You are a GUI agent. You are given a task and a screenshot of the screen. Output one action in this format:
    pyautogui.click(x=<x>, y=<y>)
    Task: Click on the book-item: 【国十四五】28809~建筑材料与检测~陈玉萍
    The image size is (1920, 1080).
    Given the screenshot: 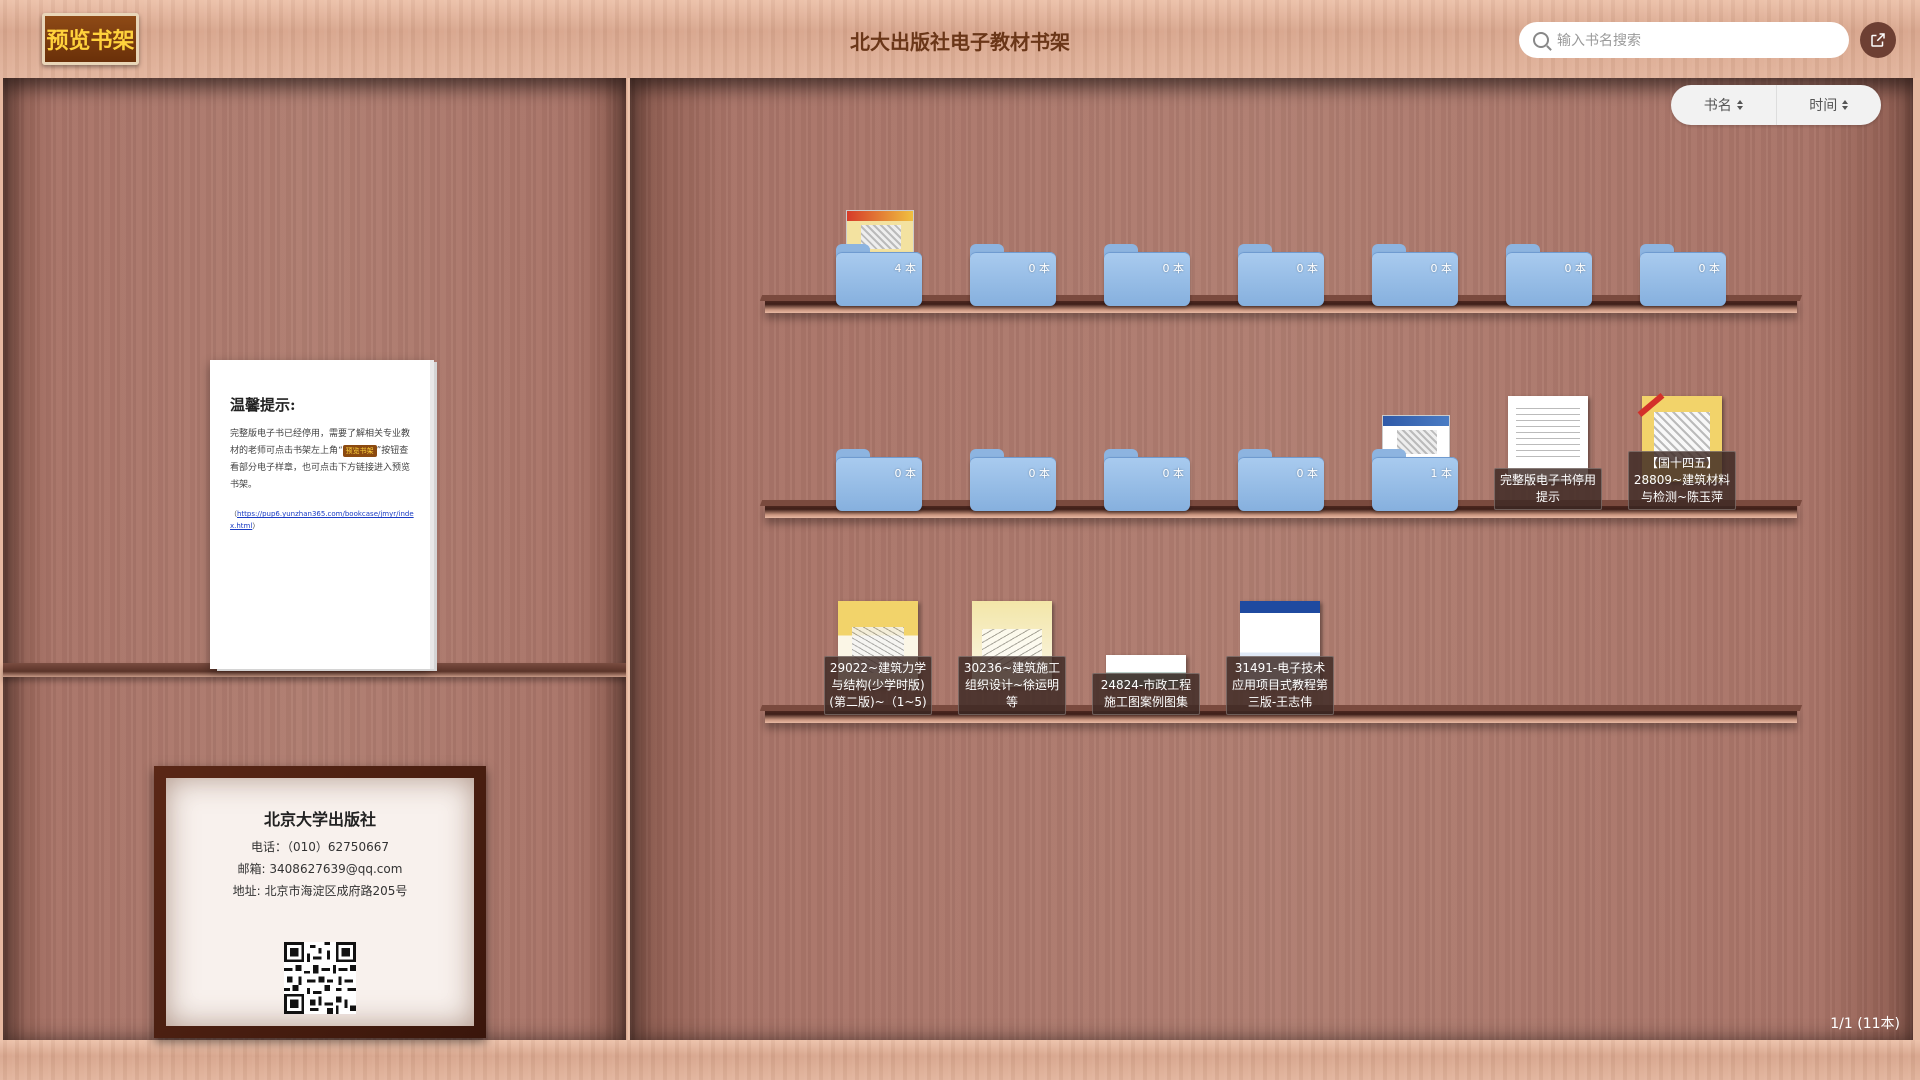 What is the action you would take?
    pyautogui.click(x=1682, y=452)
    